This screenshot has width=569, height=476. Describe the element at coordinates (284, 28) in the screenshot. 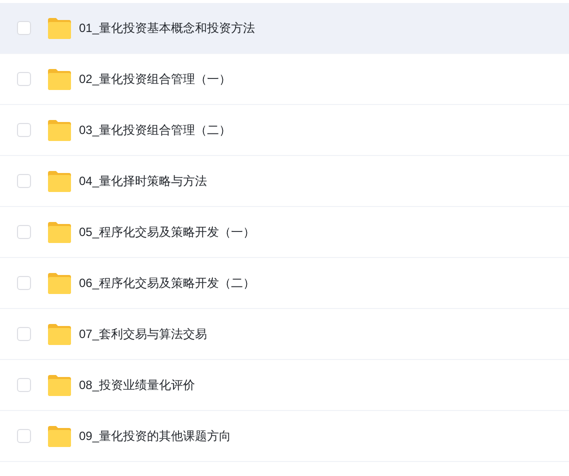

I see `file-row: 01_量化投资基本概念和投资方法` at that location.